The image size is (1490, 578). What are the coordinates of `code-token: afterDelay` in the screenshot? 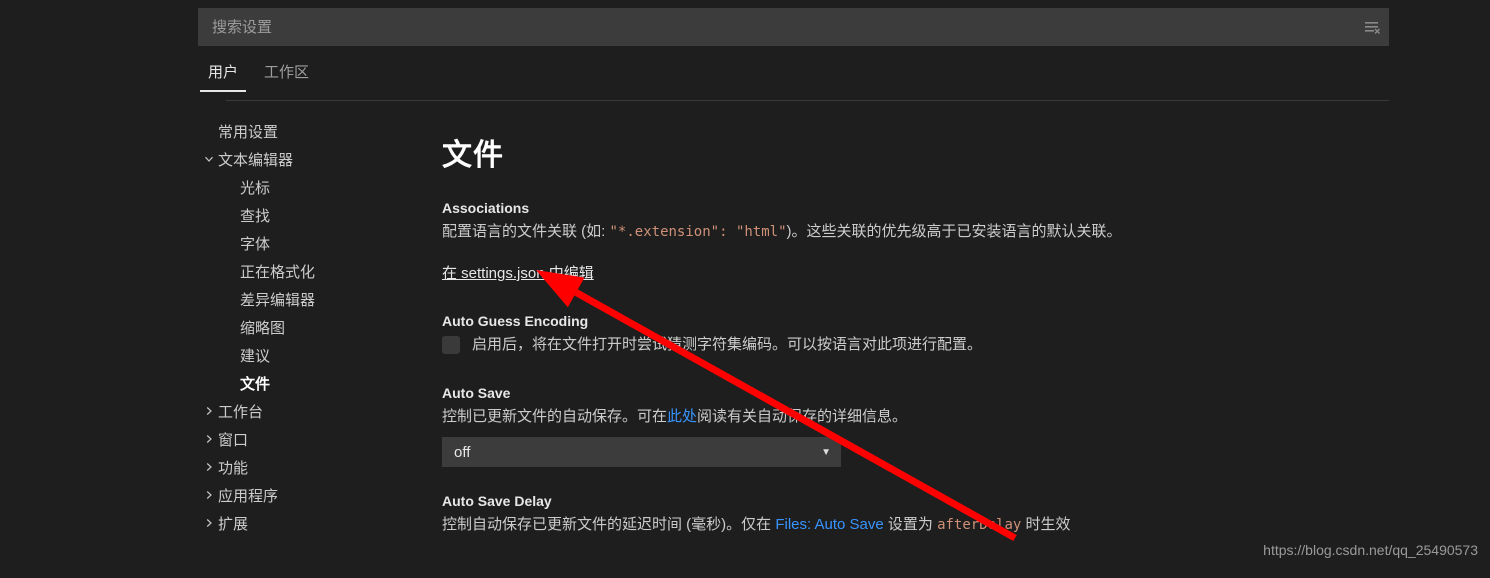 It's located at (979, 525).